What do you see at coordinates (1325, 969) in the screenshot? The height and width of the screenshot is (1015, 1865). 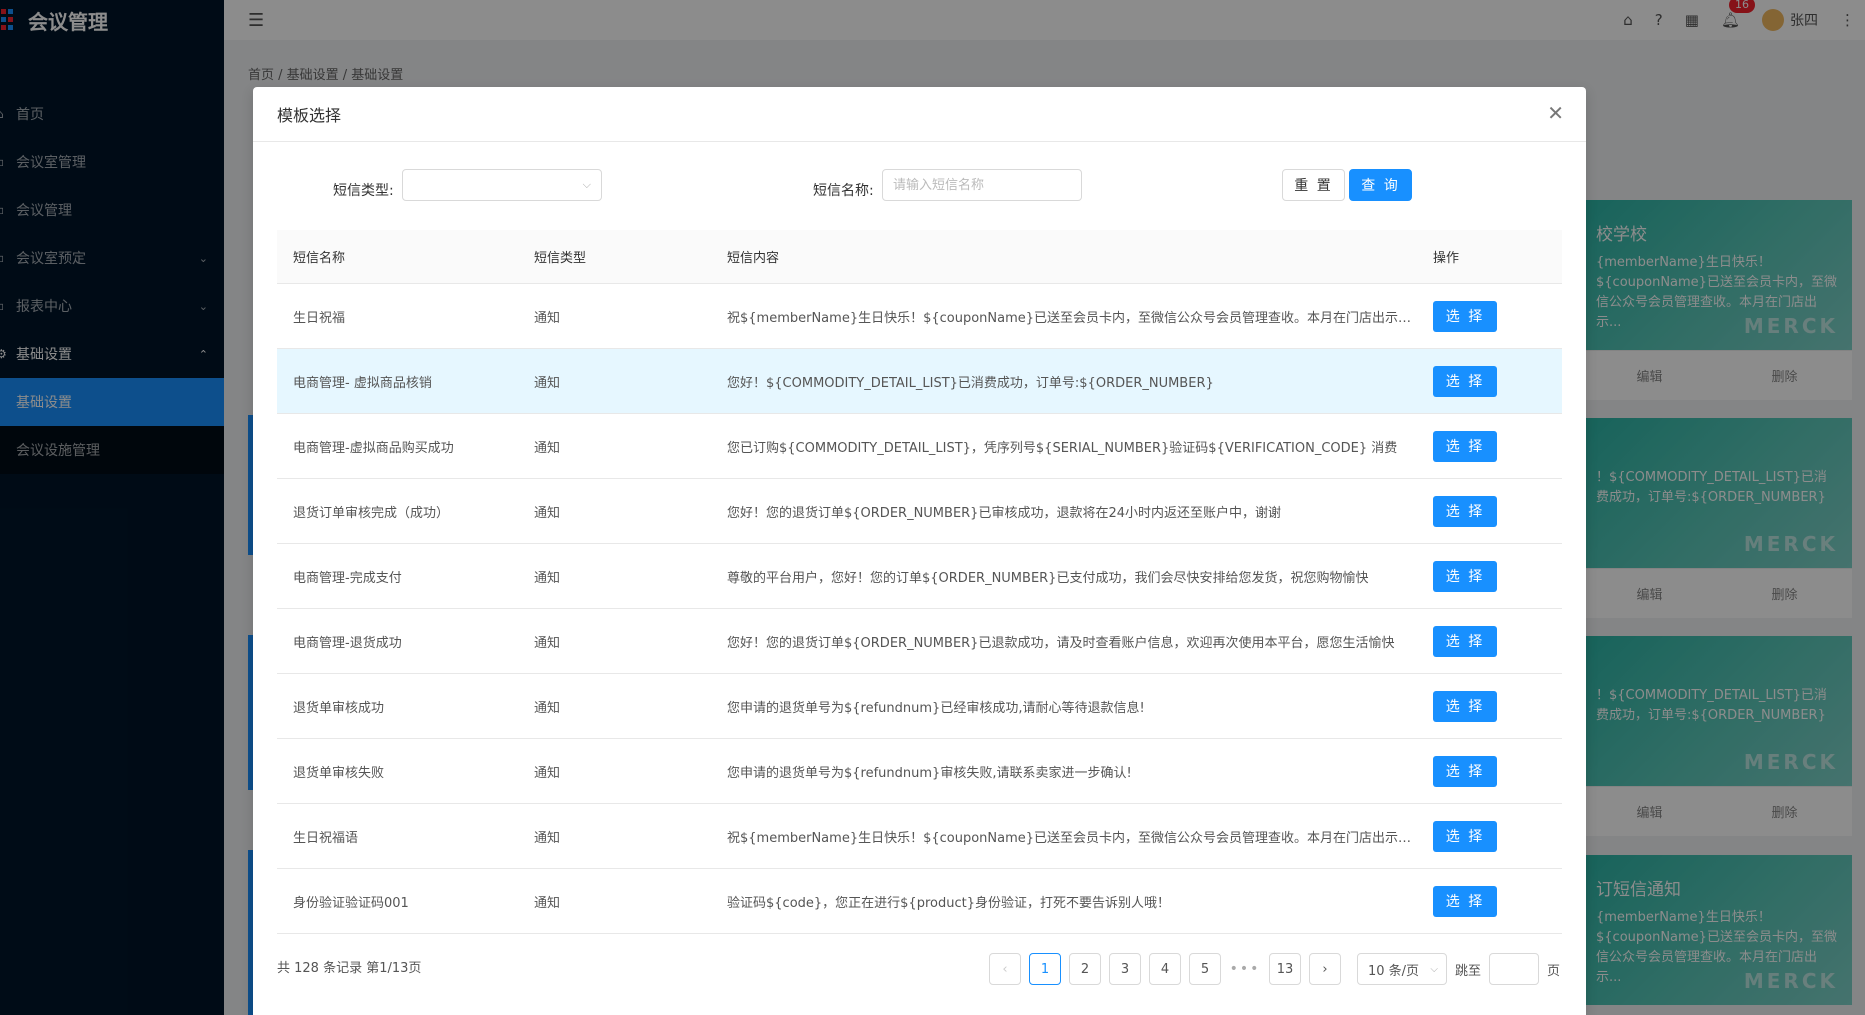 I see `next-page-button: ›` at bounding box center [1325, 969].